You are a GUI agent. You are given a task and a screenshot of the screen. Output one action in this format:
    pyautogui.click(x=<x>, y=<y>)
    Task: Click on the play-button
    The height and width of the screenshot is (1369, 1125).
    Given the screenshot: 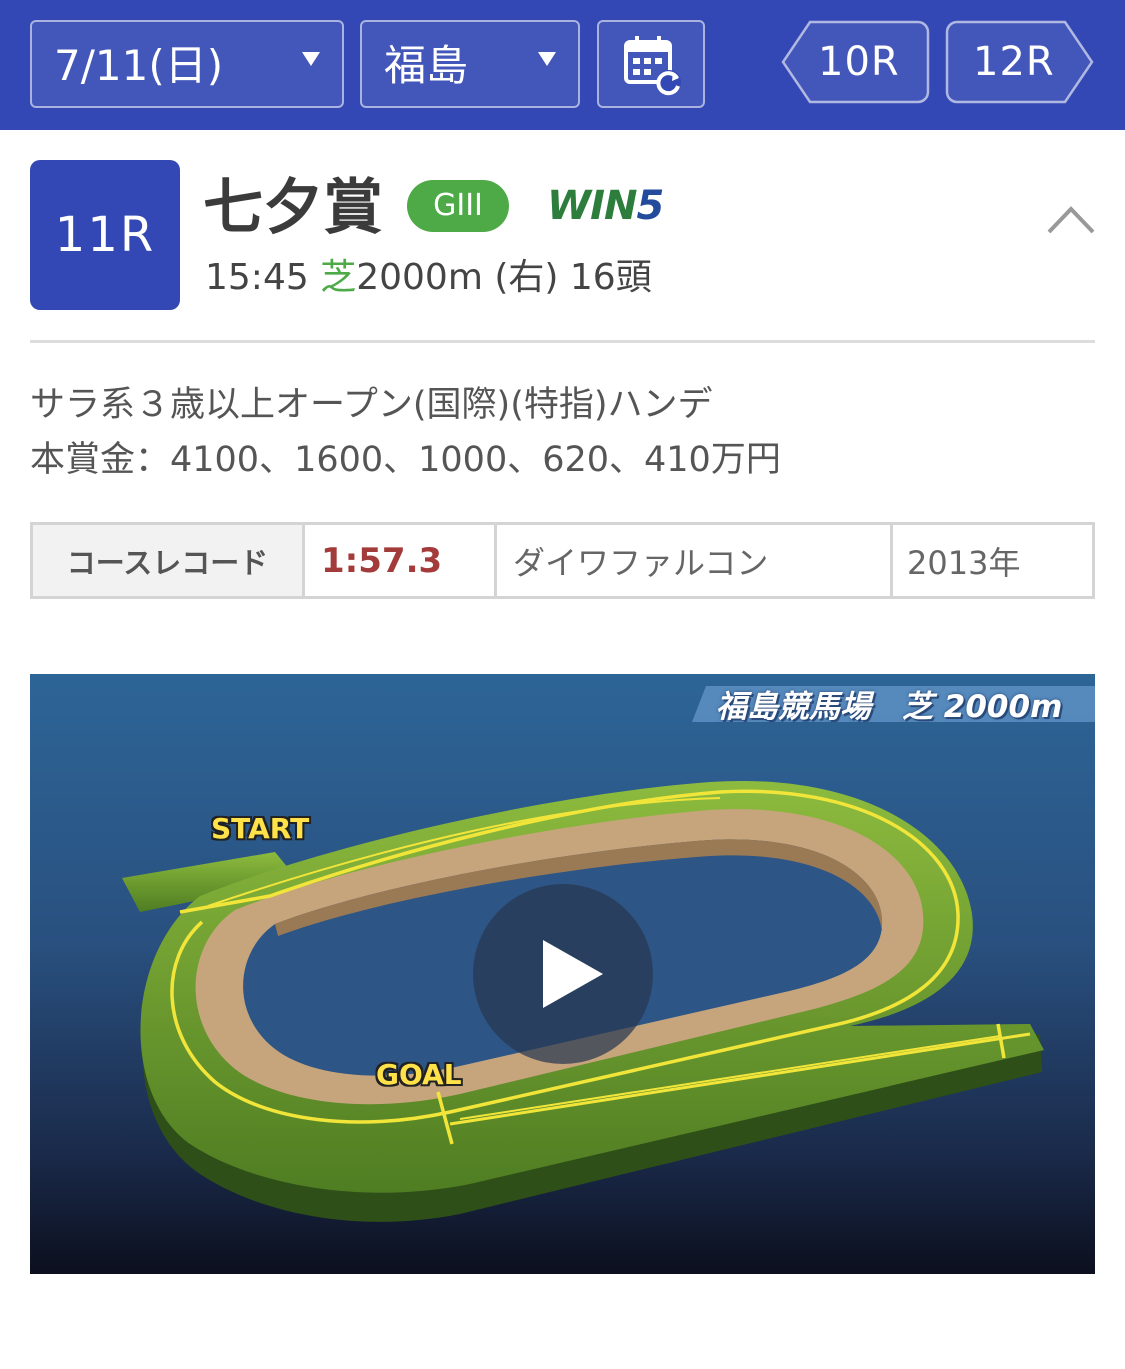 What is the action you would take?
    pyautogui.click(x=563, y=974)
    